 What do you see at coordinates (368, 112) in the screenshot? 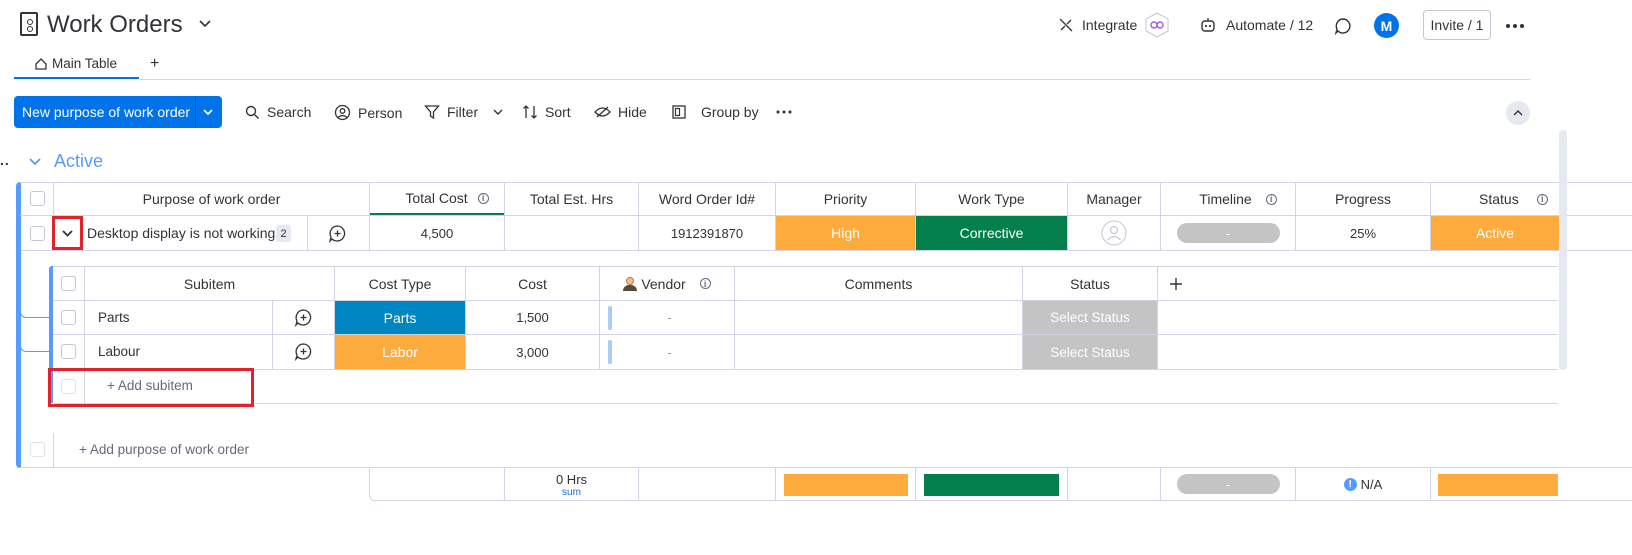
I see `person-filter-button: Person` at bounding box center [368, 112].